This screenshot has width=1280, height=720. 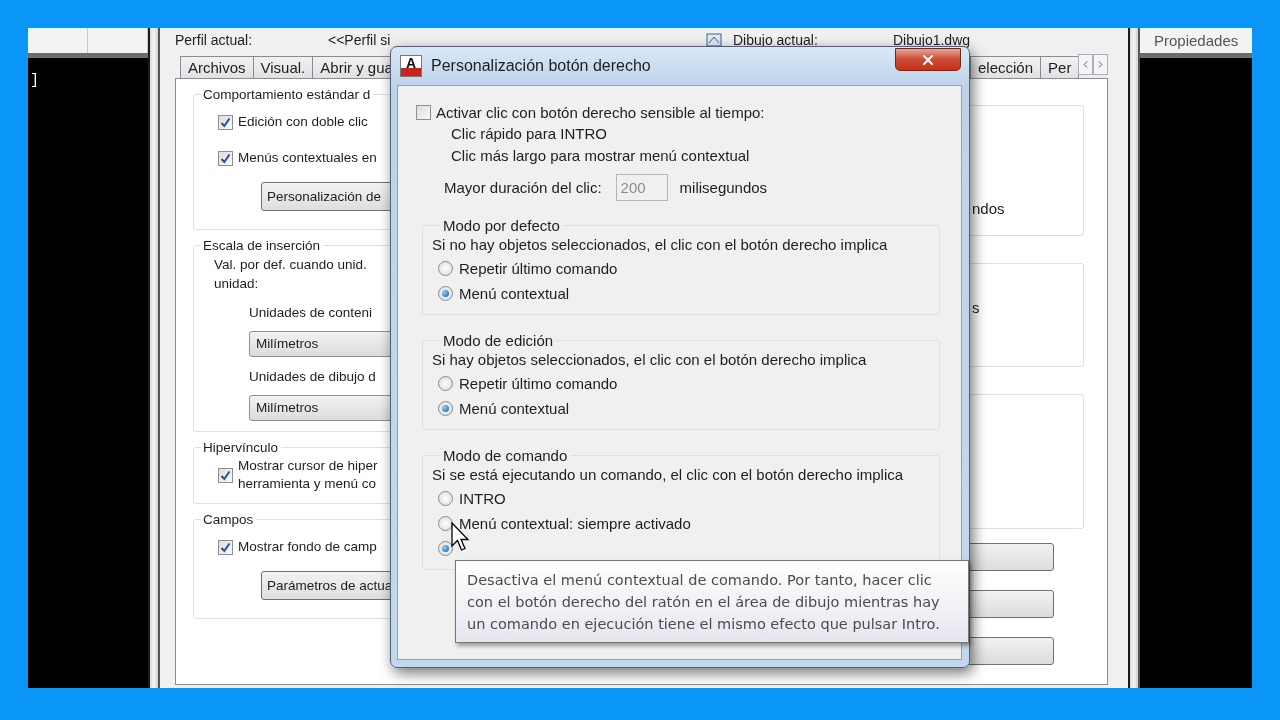 I want to click on tooltip: Desactiva el menú contextual de comando. Por tanto, hacer clic con el botón derecho del ratón en el área de dibujo mientras hay un comando en ejecución tiene el mismo efecto que pulsar Intro., so click(x=712, y=601).